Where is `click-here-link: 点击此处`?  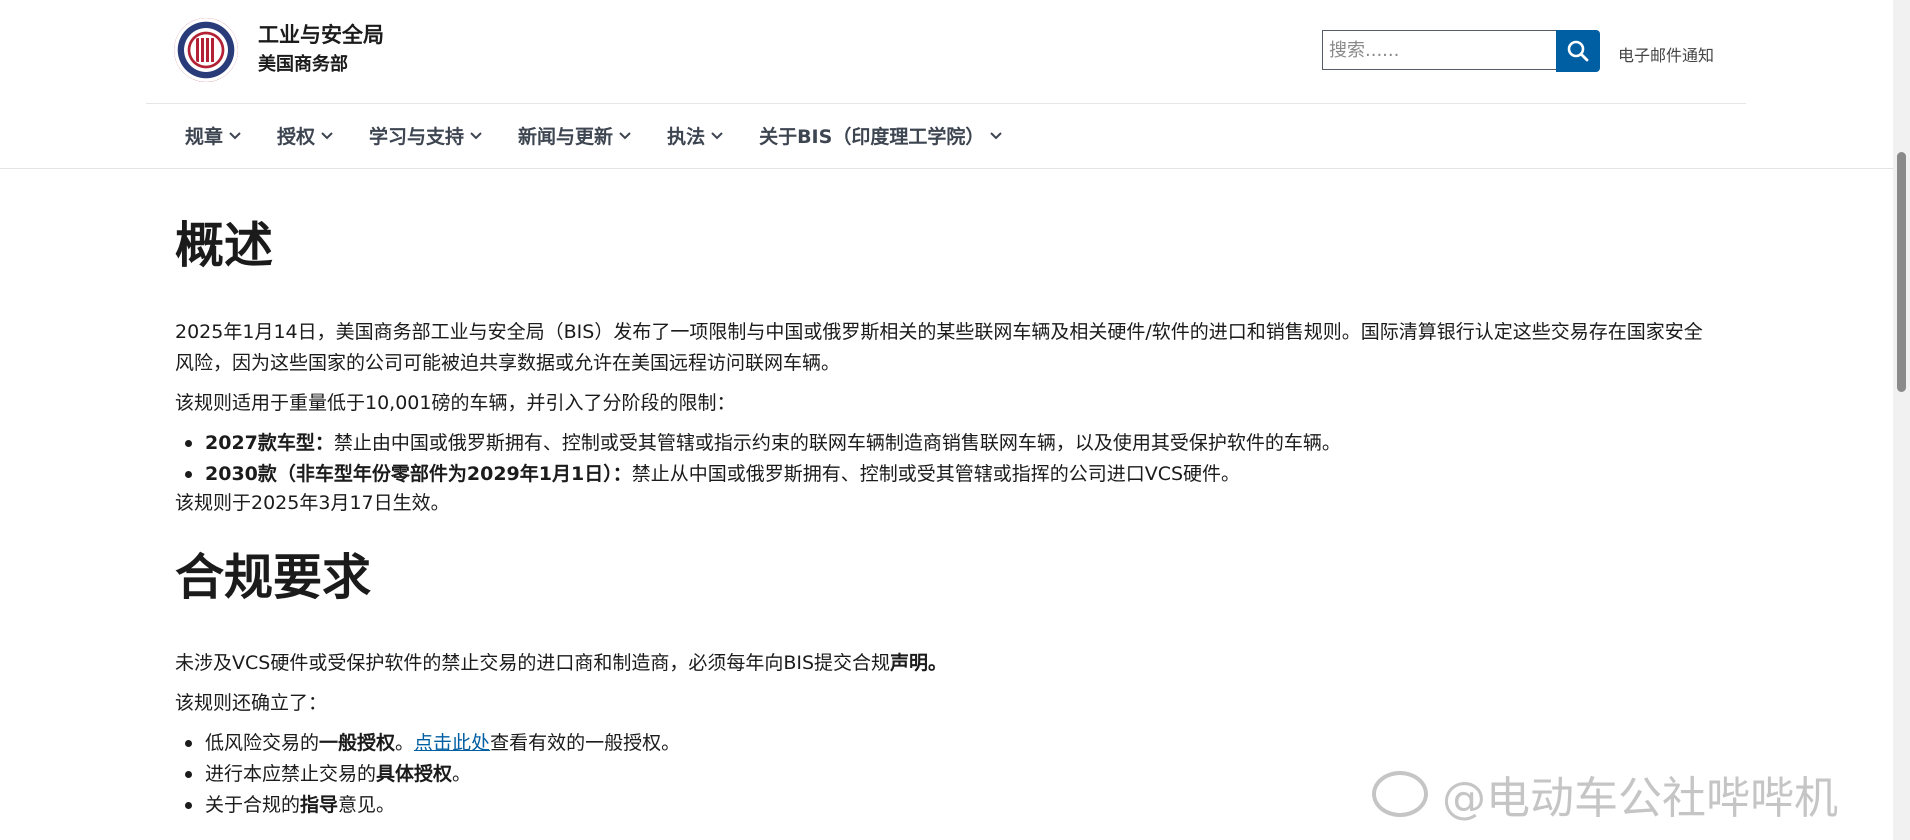
click-here-link: 点击此处 is located at coordinates (452, 743).